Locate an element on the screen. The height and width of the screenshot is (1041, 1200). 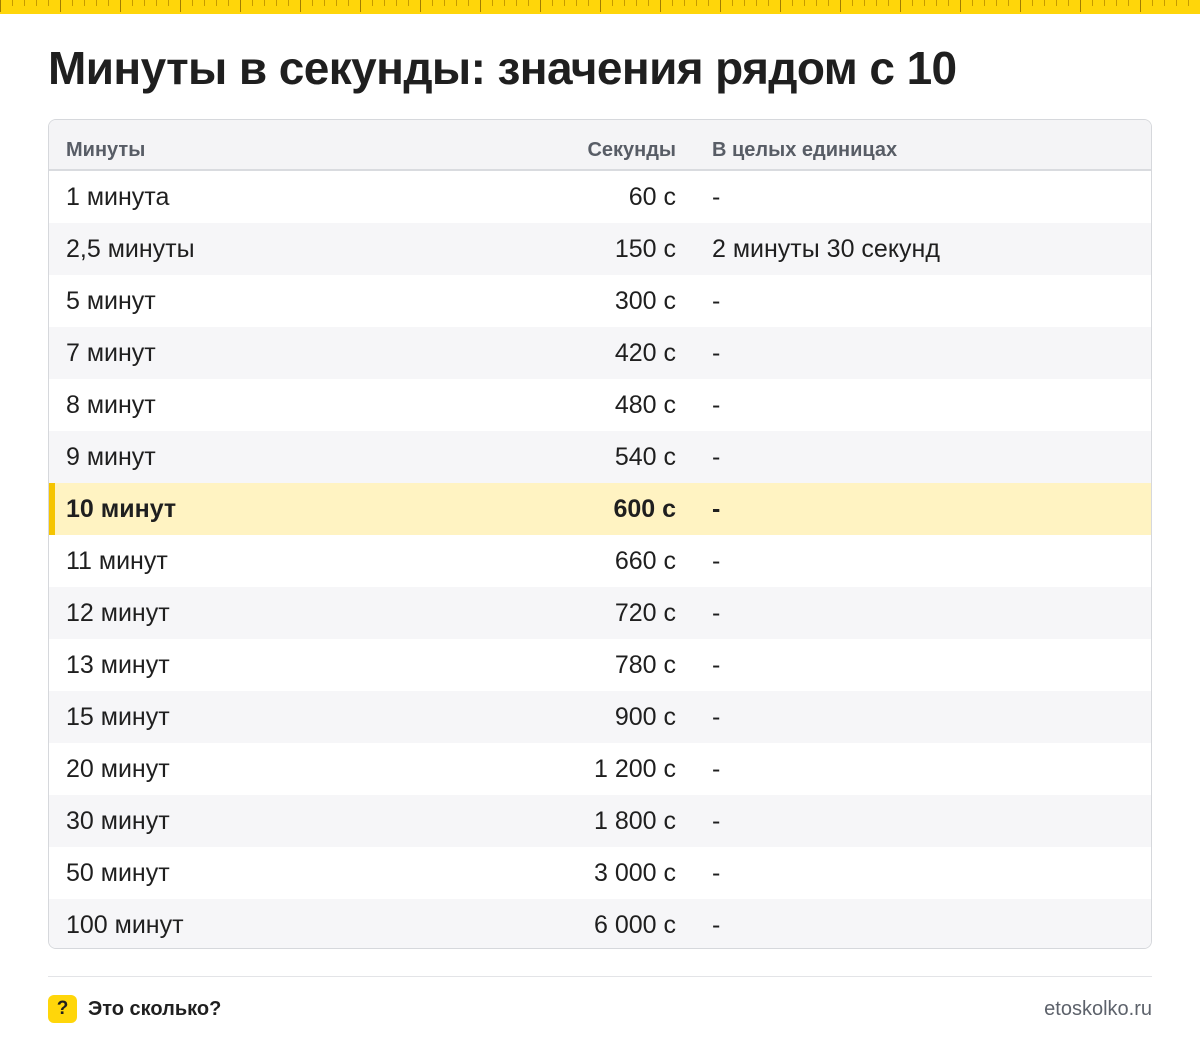
table-row: 9 минут 540 с - is located at coordinates (600, 457).